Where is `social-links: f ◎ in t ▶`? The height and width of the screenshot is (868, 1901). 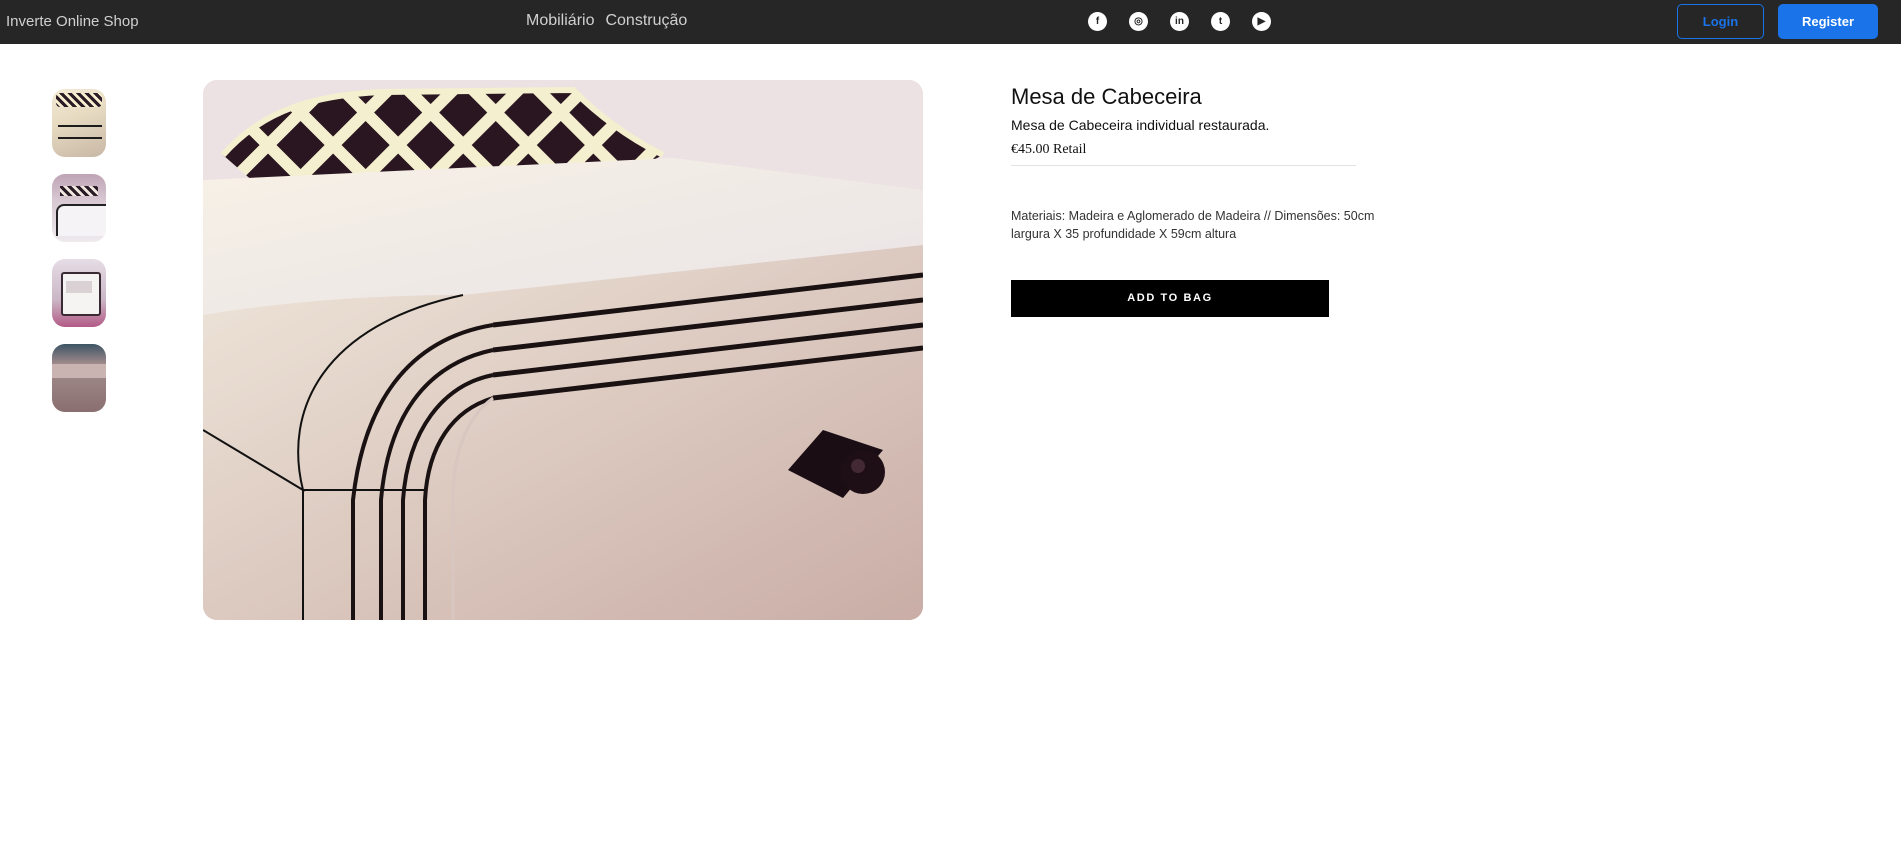
social-links: f ◎ in t ▶ is located at coordinates (1179, 21).